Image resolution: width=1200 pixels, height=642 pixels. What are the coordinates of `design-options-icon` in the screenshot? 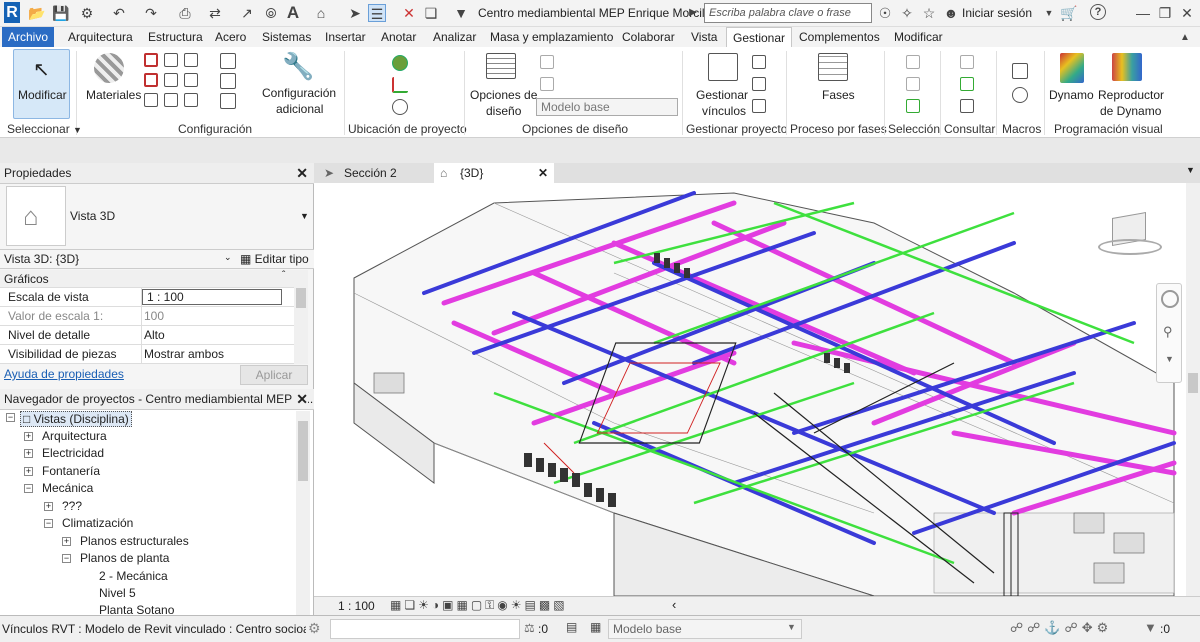 It's located at (501, 66).